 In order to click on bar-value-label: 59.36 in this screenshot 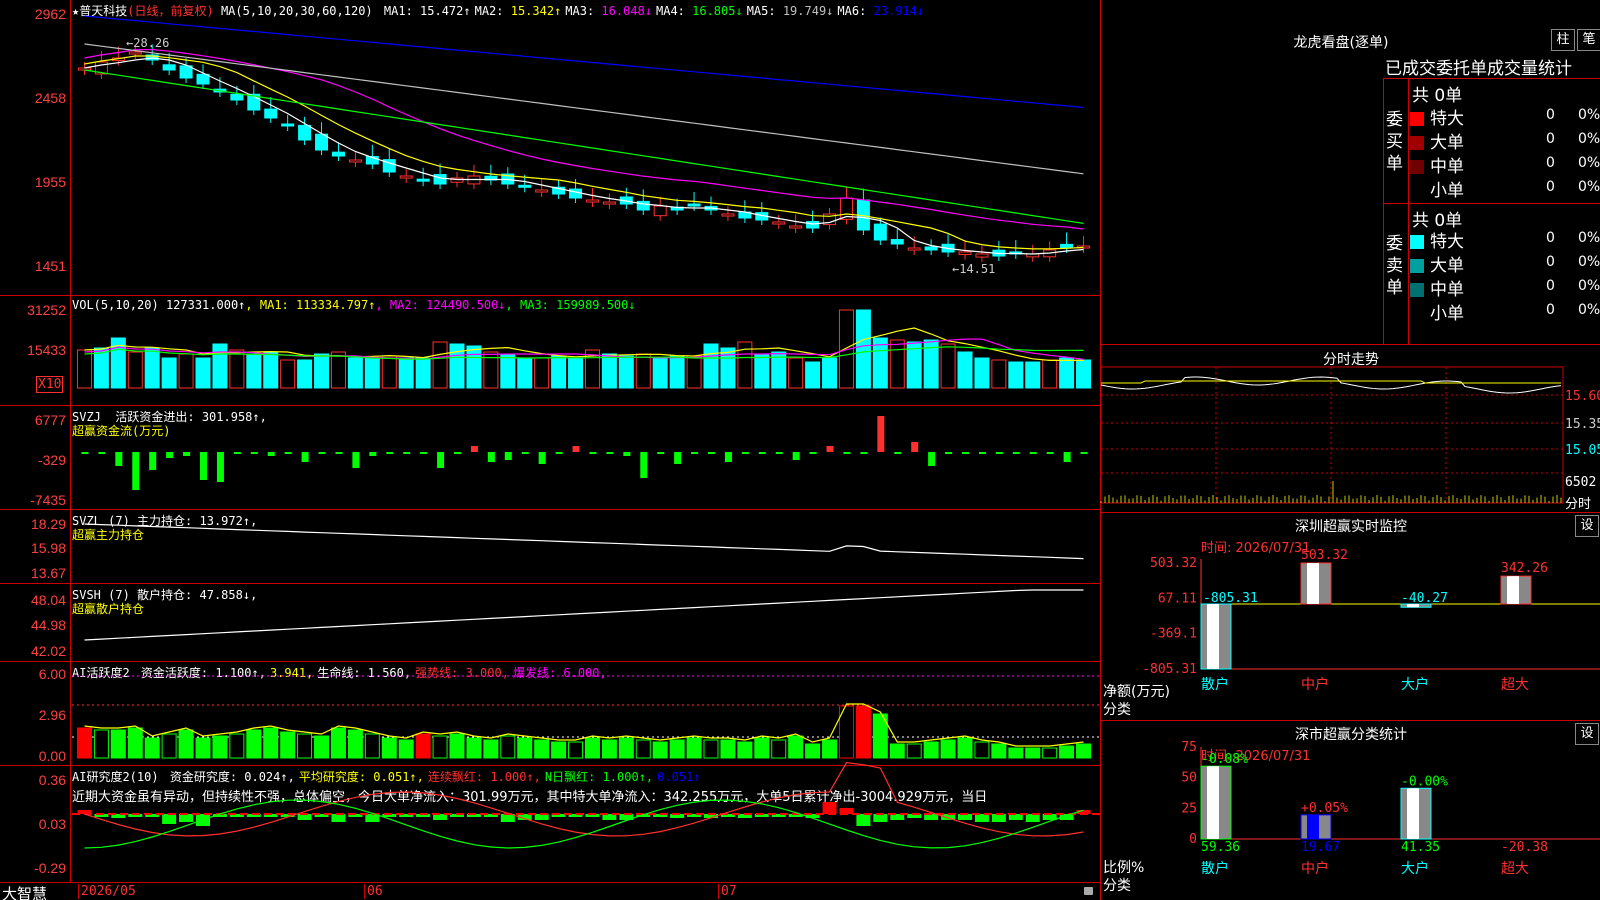, I will do `click(1220, 847)`.